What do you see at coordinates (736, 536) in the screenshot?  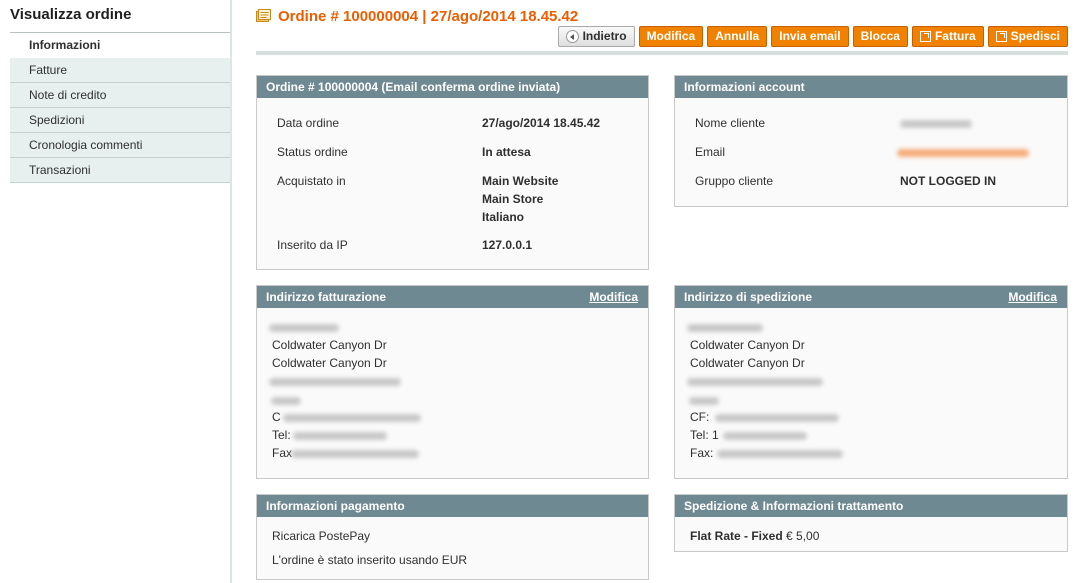 I see `shipping-method-name: Flat Rate - Fixed` at bounding box center [736, 536].